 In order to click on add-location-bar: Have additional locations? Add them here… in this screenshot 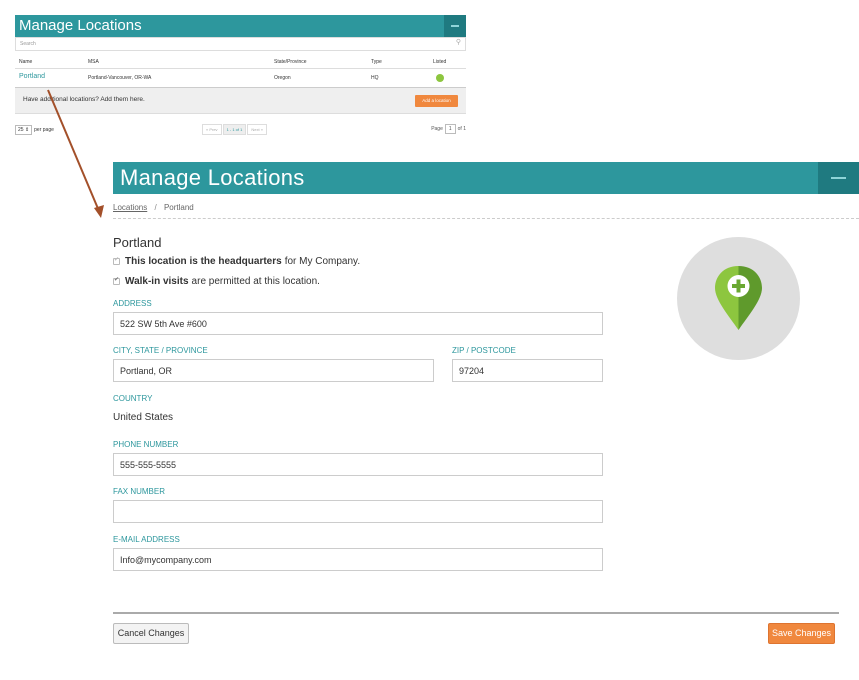, I will do `click(240, 101)`.